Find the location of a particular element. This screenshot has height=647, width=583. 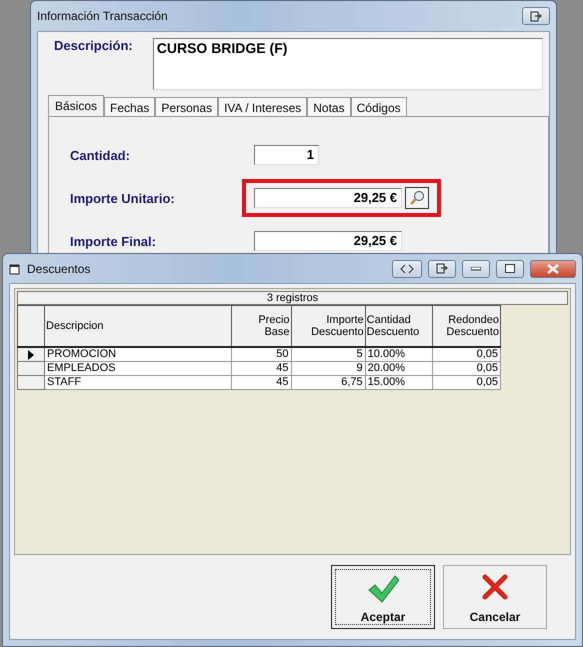

table-cell: 6,75 is located at coordinates (328, 383).